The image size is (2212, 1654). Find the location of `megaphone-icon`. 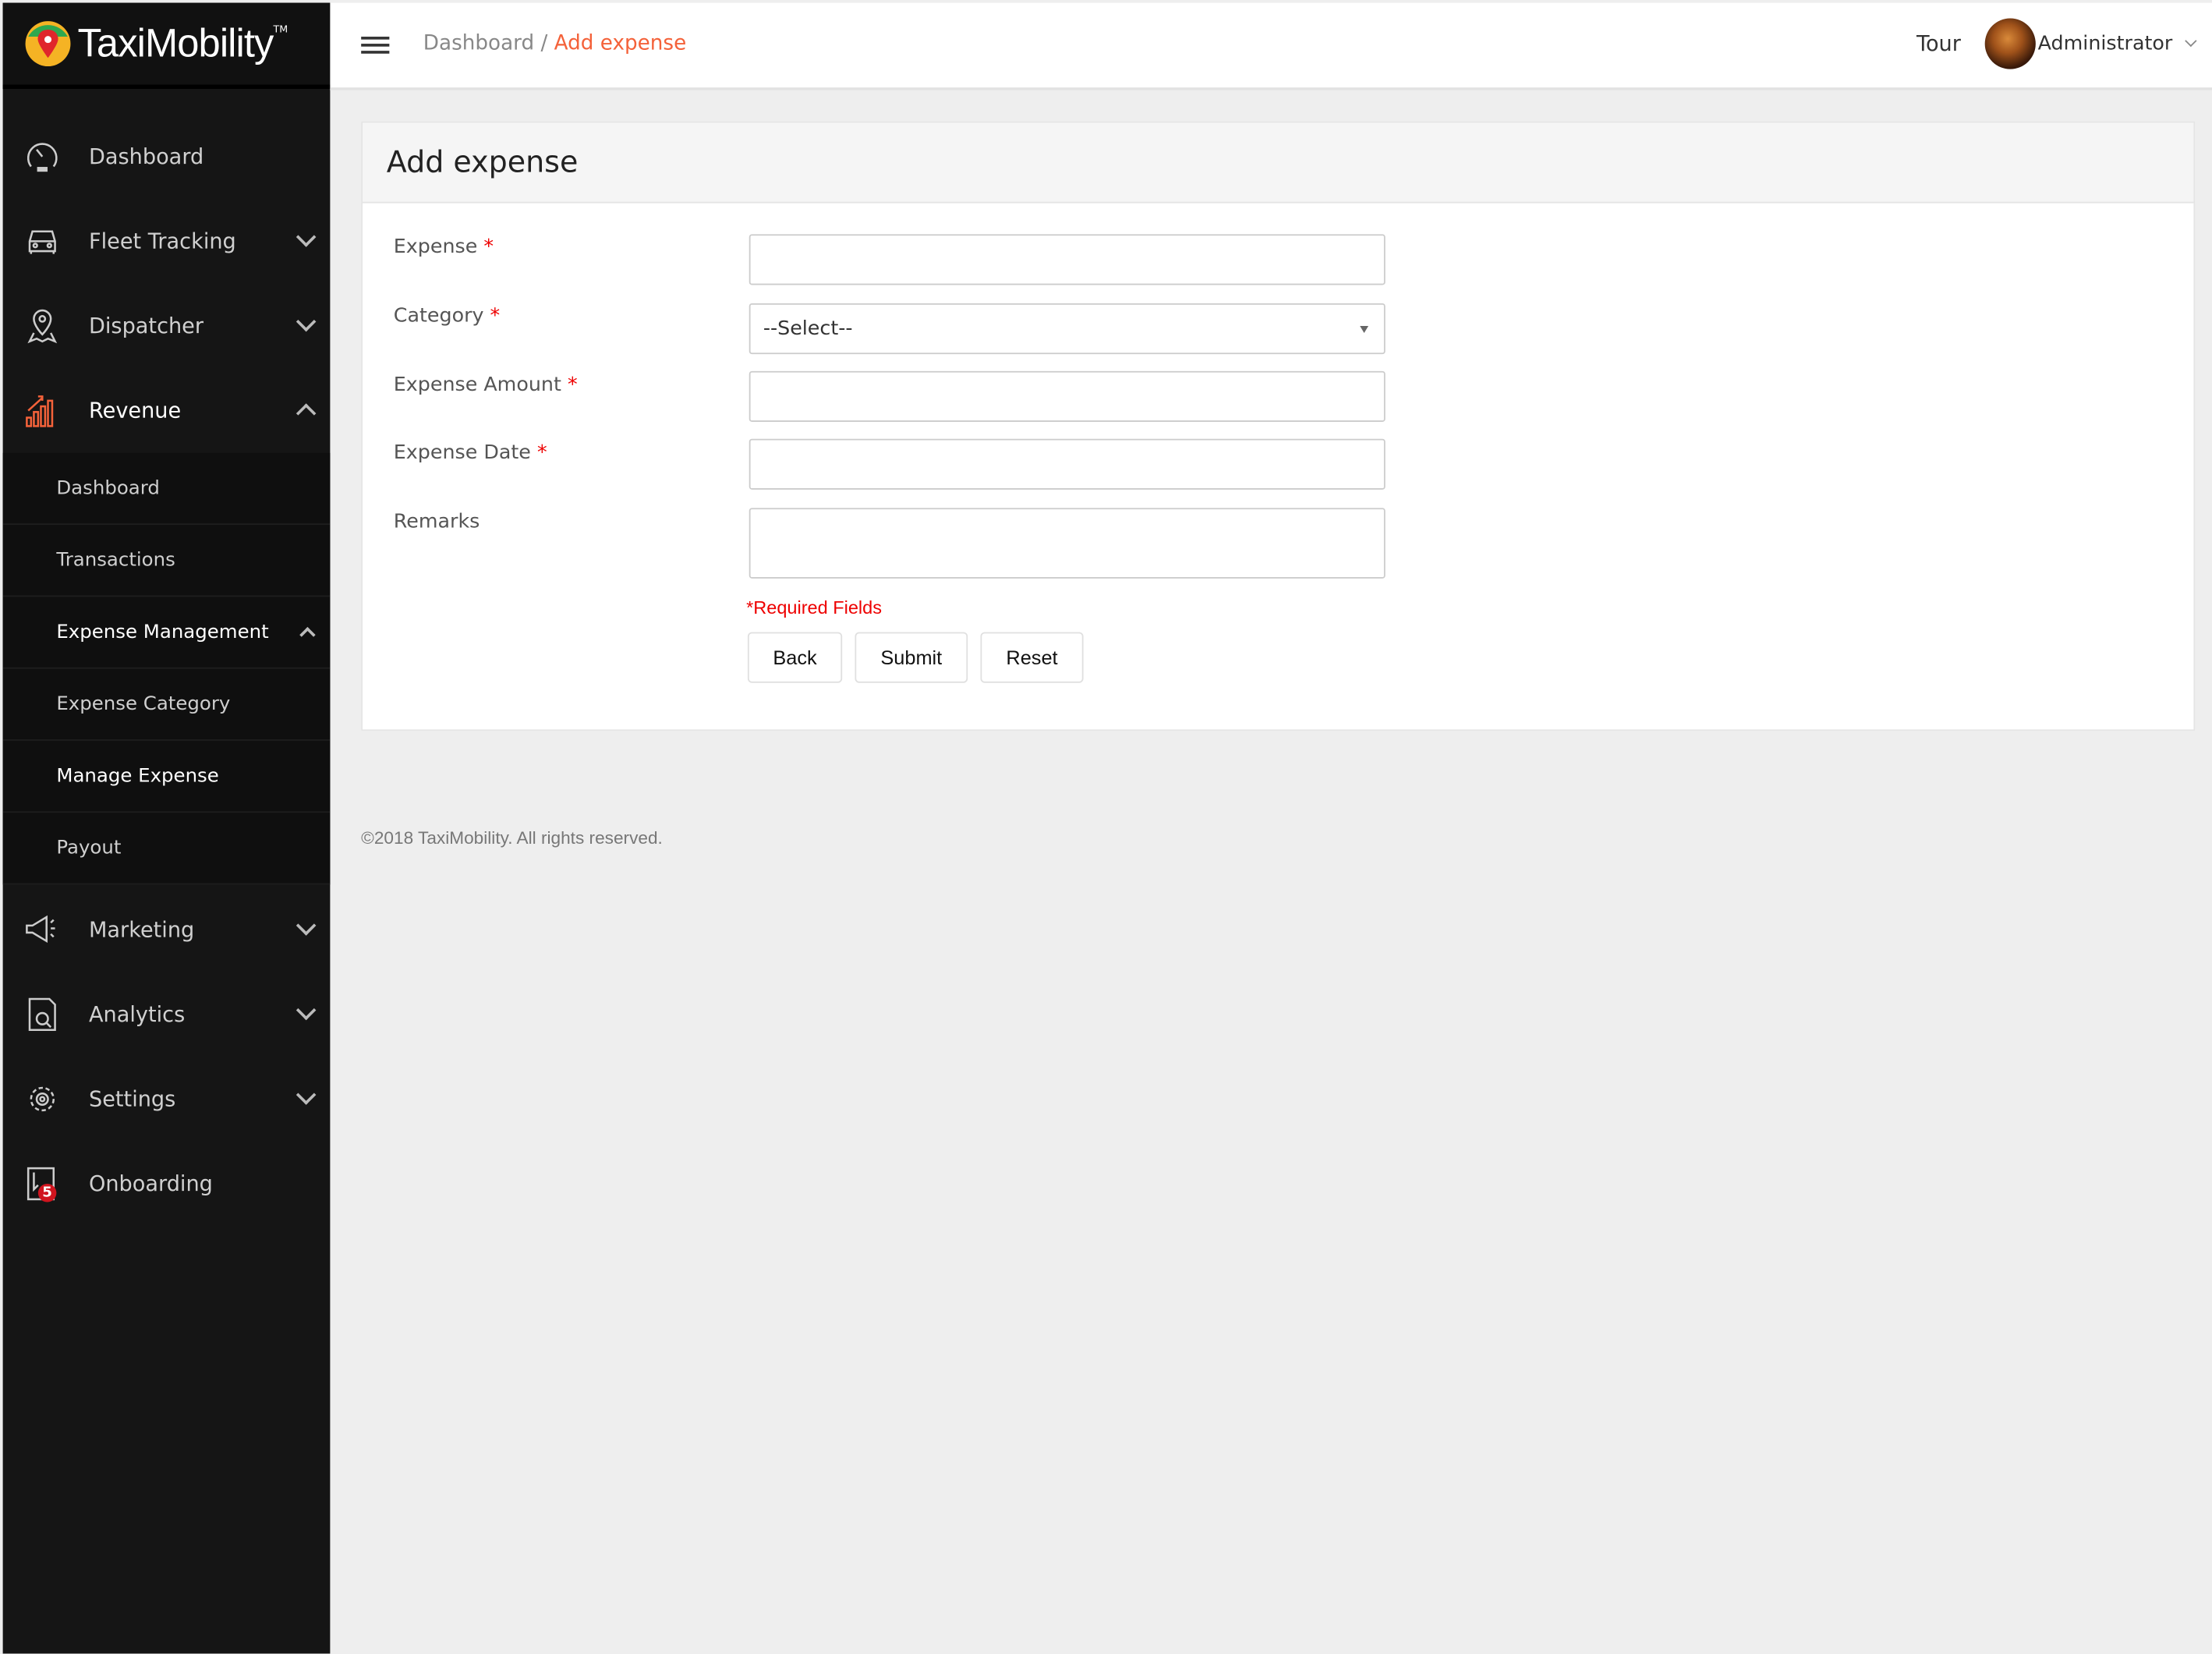

megaphone-icon is located at coordinates (43, 930).